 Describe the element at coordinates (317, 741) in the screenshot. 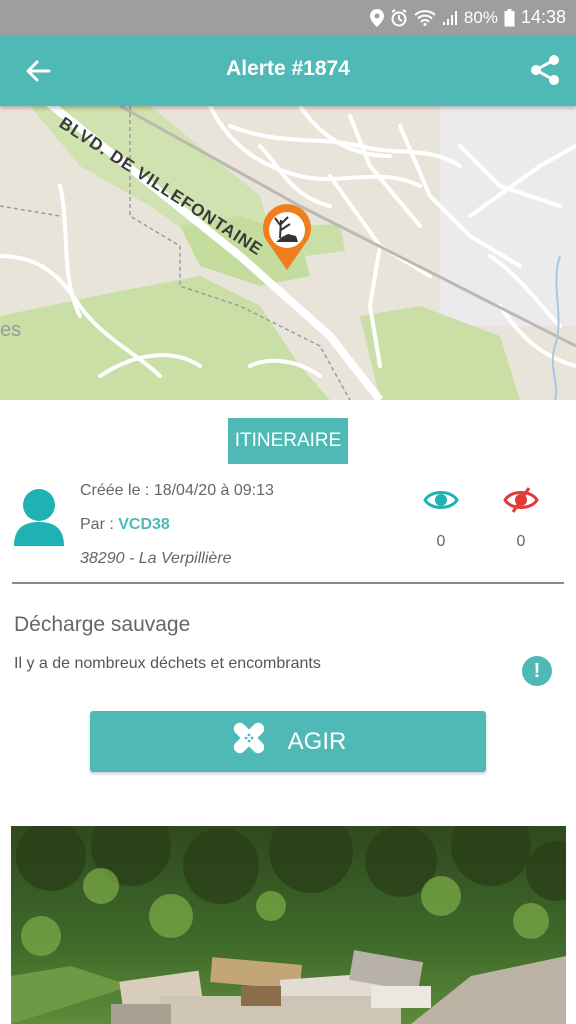

I see `act-button-label: AGIR` at that location.